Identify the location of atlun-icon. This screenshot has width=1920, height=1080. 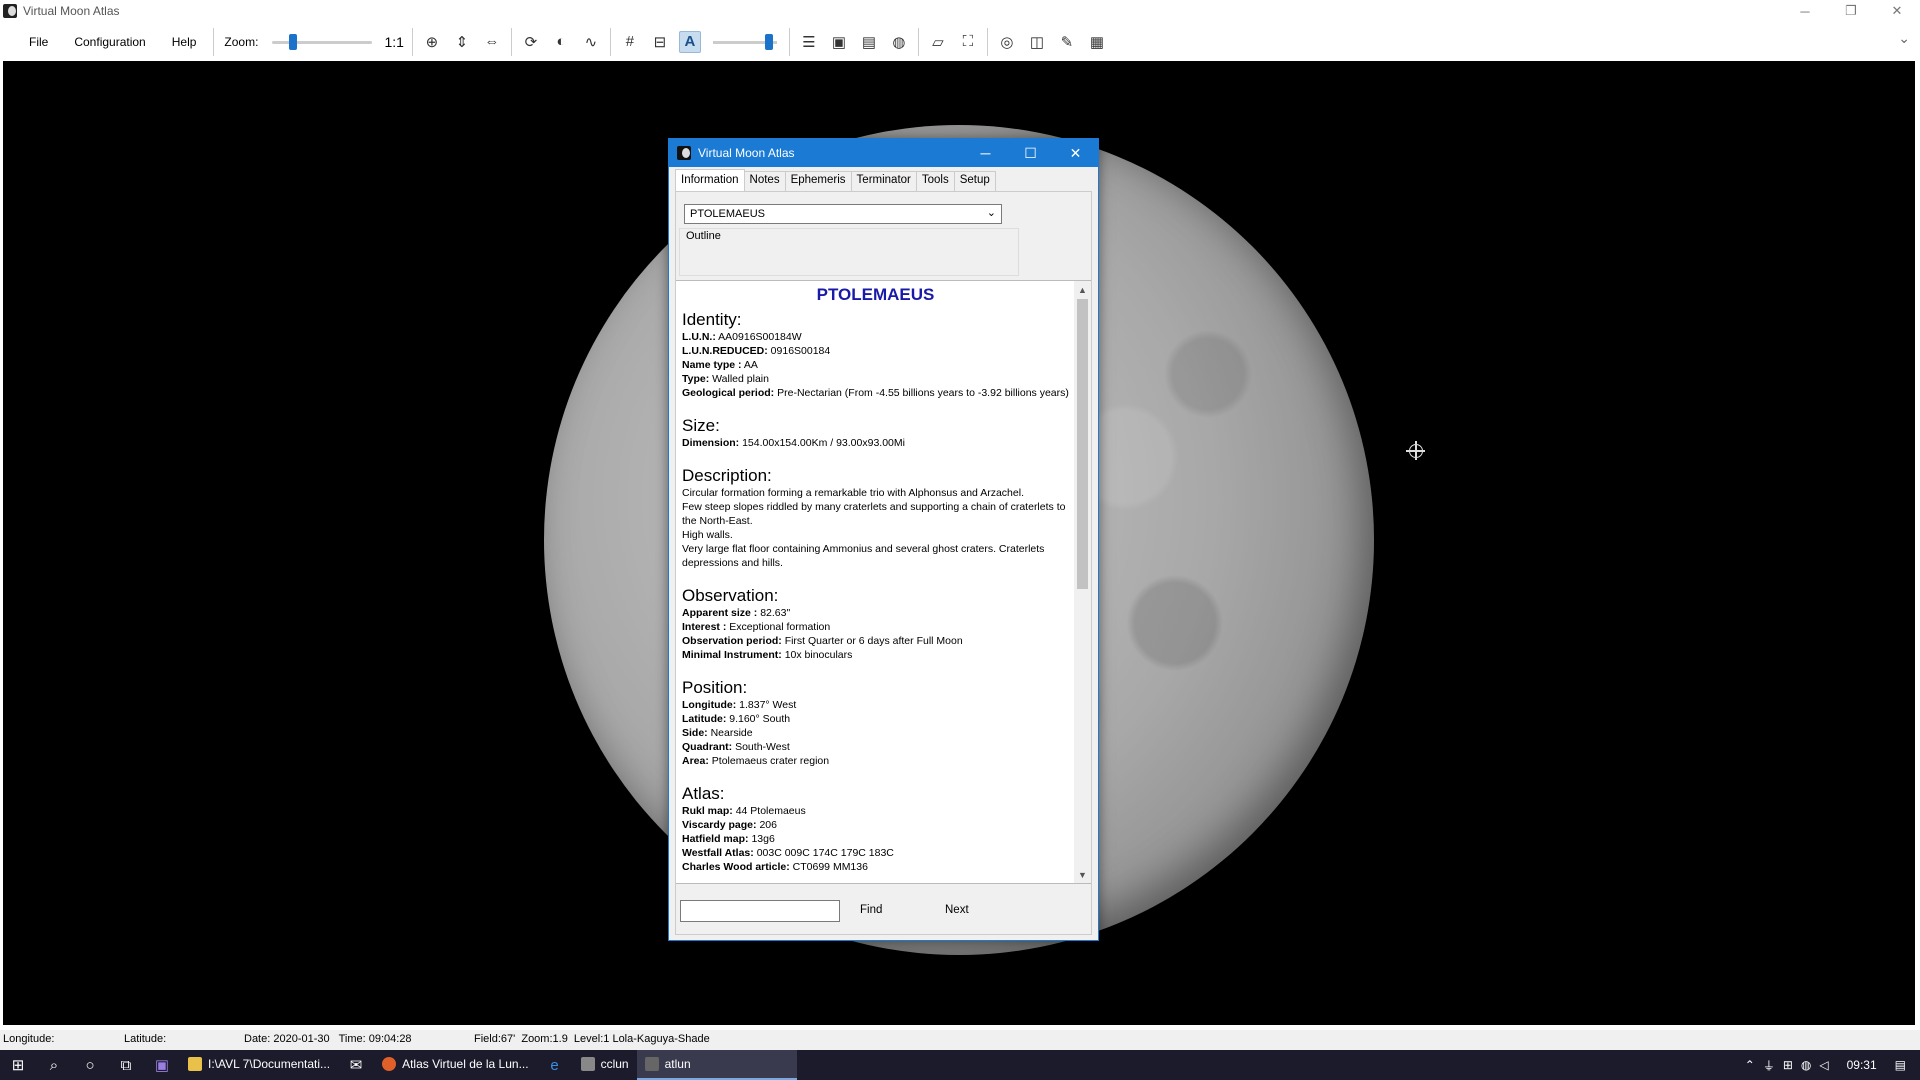
(651, 1064).